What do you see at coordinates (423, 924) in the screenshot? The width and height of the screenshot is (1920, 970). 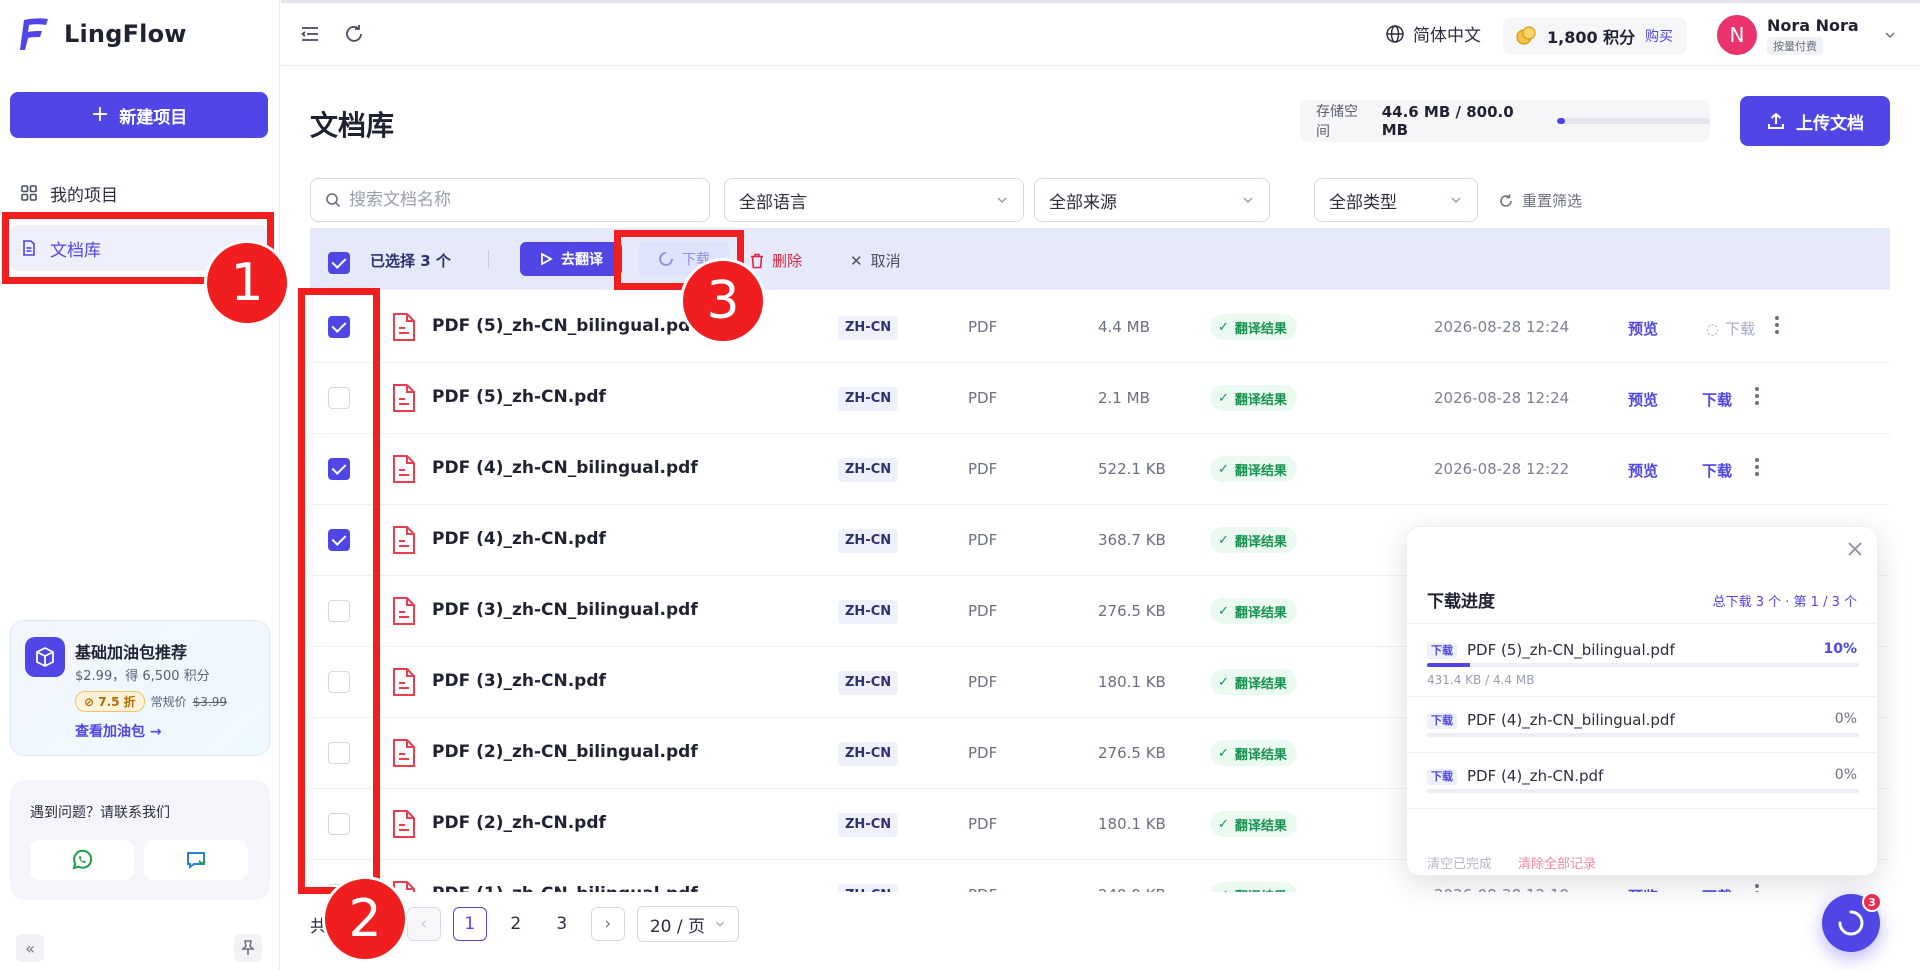 I see `prev-page-button: ‹` at bounding box center [423, 924].